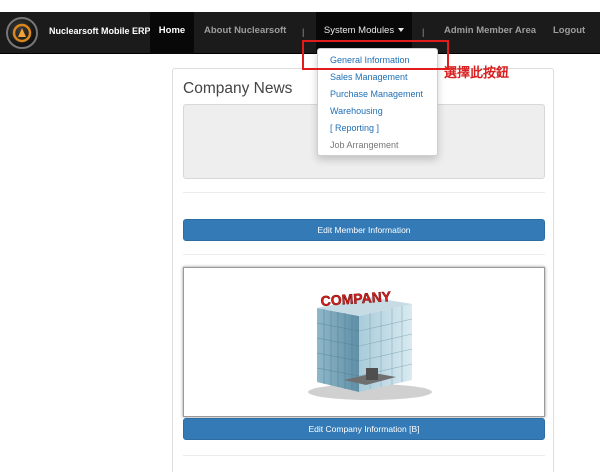 Image resolution: width=600 pixels, height=472 pixels. I want to click on nav-admin-member-area: Admin Member Area, so click(490, 33).